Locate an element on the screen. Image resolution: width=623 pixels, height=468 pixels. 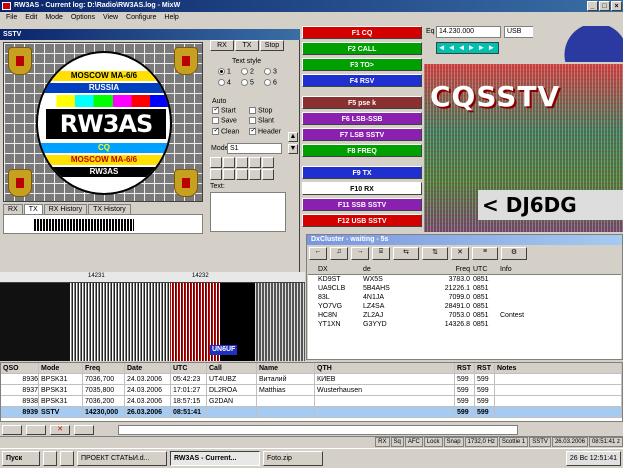
fkey-button-2: F2 CALL is located at coordinates (362, 48).